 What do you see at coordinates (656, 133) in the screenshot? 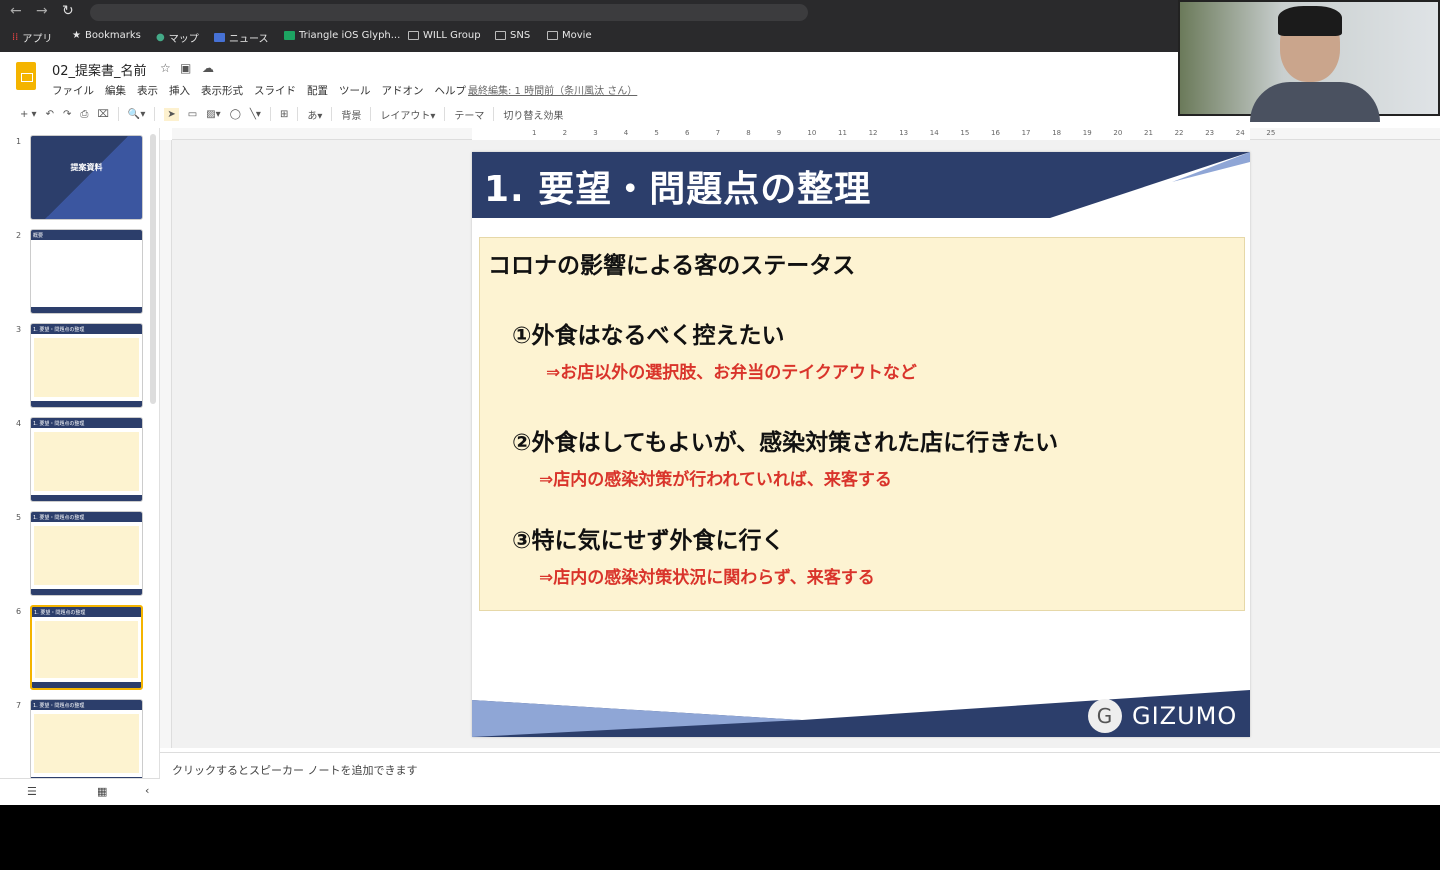
I see `ruler-tick-label: 5` at bounding box center [656, 133].